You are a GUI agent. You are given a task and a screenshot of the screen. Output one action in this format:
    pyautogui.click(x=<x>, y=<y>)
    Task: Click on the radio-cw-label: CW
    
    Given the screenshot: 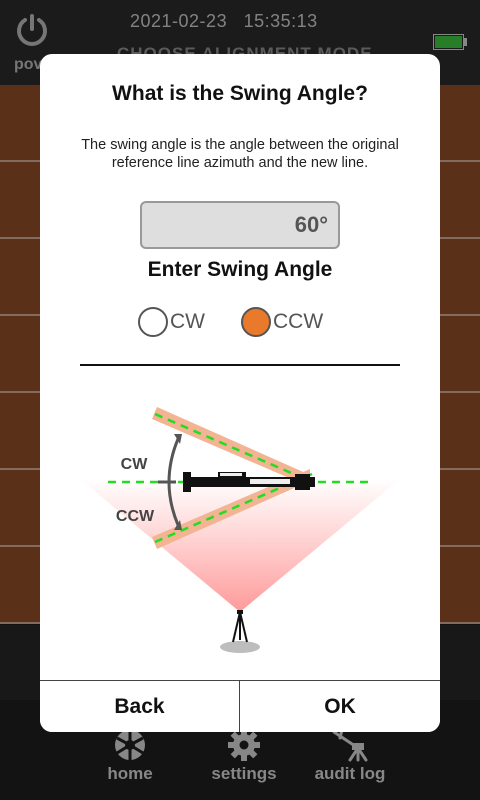 What is the action you would take?
    pyautogui.click(x=187, y=321)
    